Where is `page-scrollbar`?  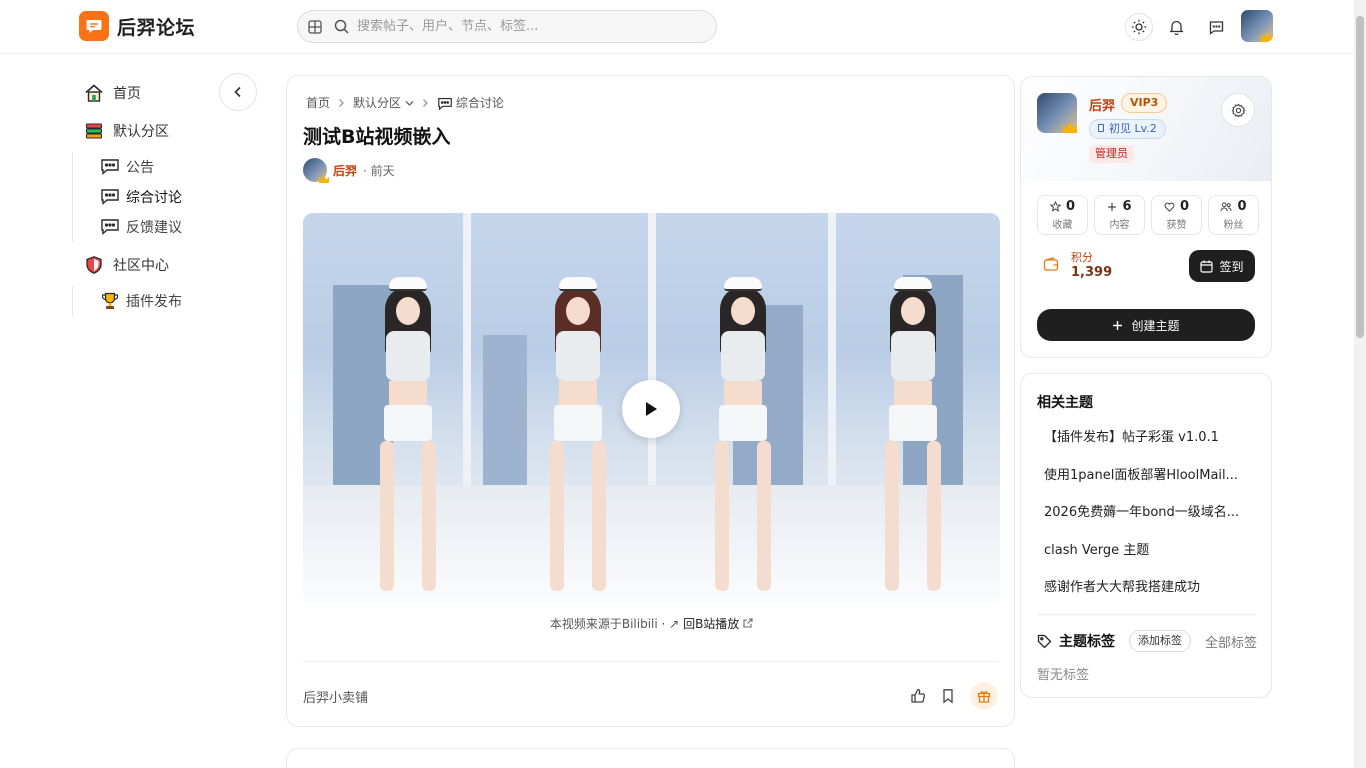
page-scrollbar is located at coordinates (1360, 384).